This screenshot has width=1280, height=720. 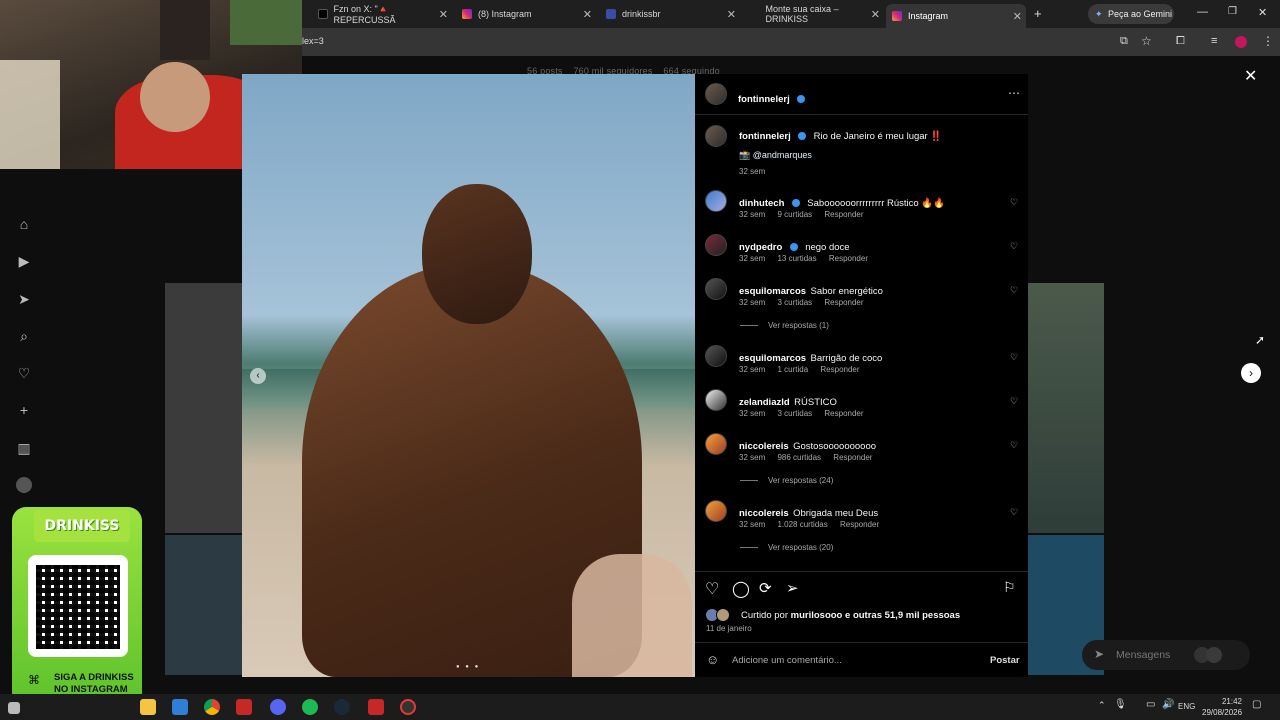 I want to click on tab-drinkiss-shop: Monte sua caixa – DRINKISS ✕, so click(x=814, y=14).